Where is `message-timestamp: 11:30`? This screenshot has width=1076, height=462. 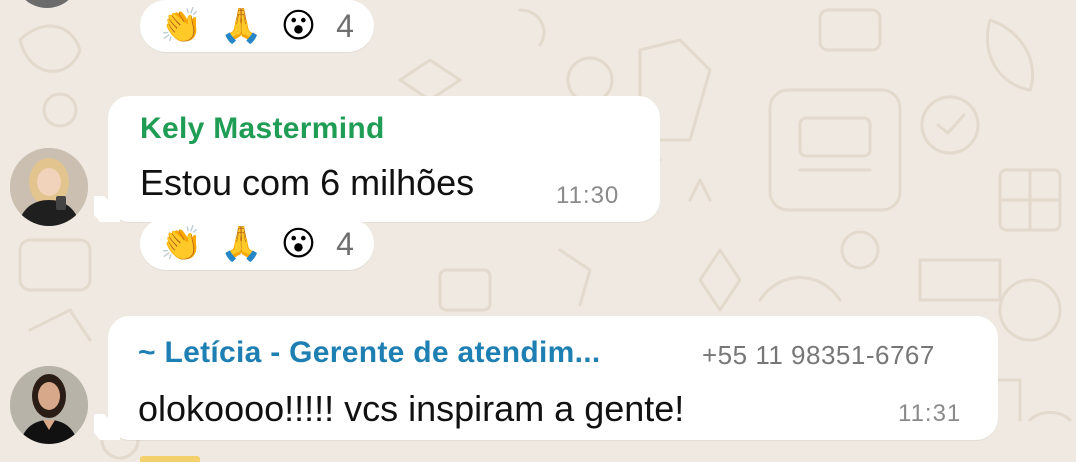 message-timestamp: 11:30 is located at coordinates (588, 195).